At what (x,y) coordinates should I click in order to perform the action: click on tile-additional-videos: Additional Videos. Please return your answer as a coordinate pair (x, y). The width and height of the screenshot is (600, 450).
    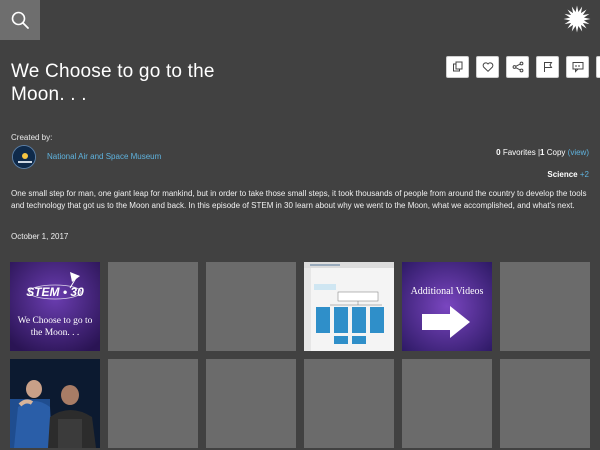
    Looking at the image, I should click on (447, 306).